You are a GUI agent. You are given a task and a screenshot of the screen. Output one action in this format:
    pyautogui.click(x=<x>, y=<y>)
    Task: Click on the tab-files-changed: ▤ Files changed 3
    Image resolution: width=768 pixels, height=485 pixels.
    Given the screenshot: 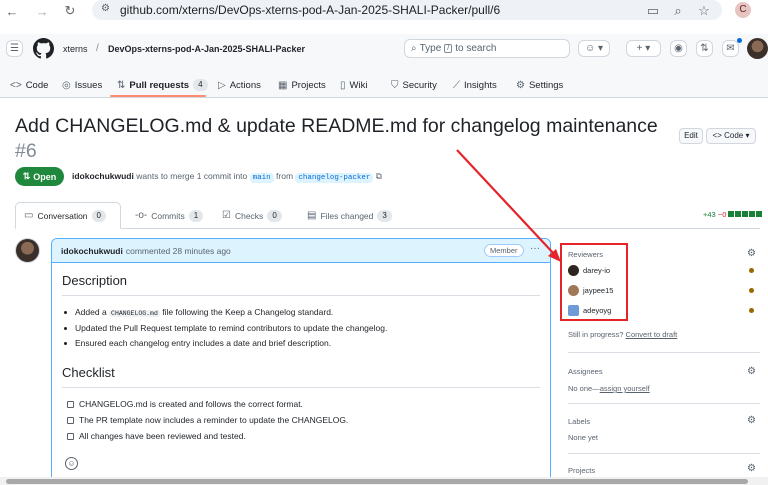 What is the action you would take?
    pyautogui.click(x=349, y=215)
    